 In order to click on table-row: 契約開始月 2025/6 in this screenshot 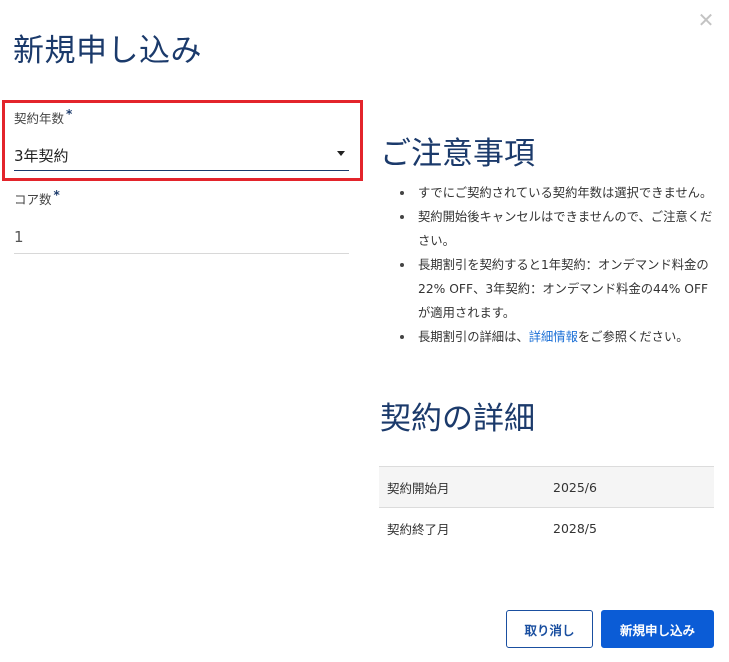, I will do `click(546, 487)`.